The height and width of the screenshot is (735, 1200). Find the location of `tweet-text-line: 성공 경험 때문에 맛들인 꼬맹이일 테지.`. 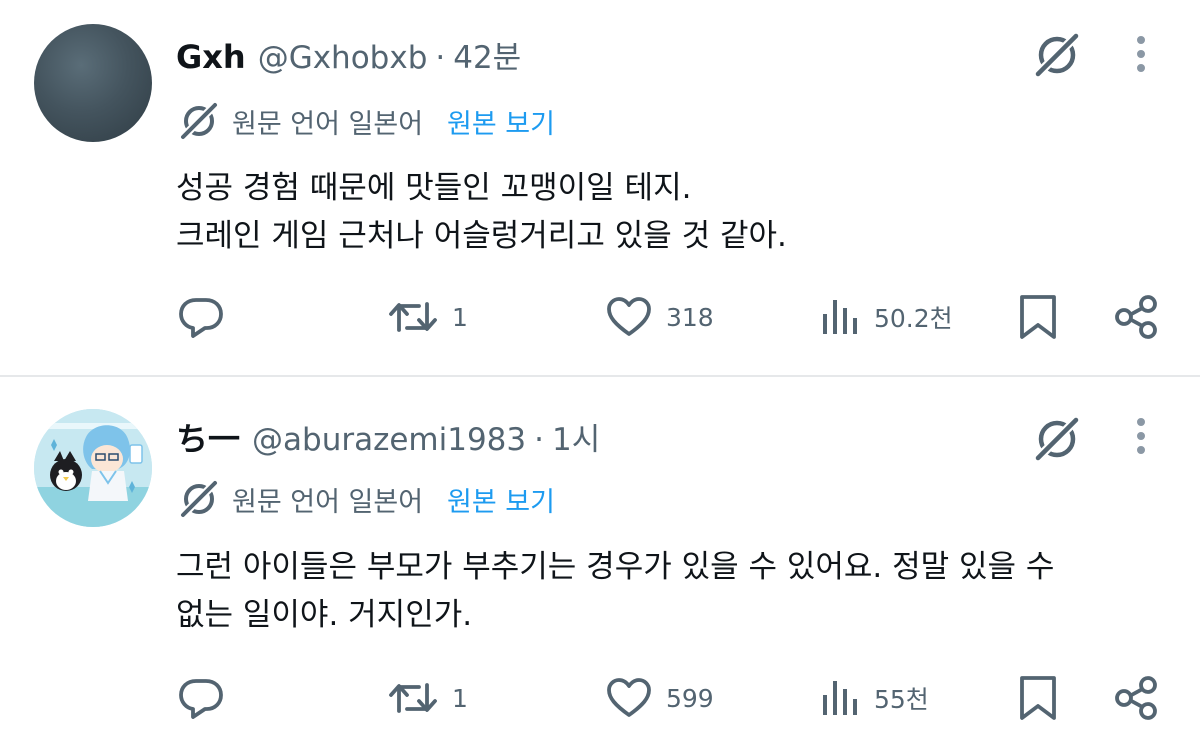

tweet-text-line: 성공 경험 때문에 맛들인 꼬맹이일 테지. is located at coordinates (434, 188).